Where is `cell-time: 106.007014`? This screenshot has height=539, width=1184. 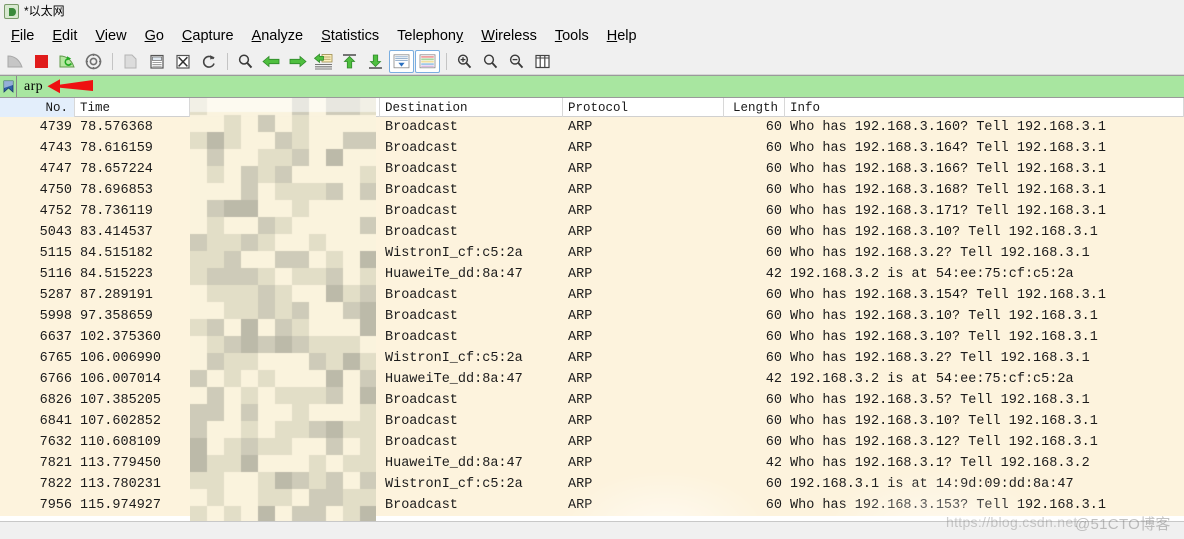
cell-time: 106.007014 is located at coordinates (121, 379).